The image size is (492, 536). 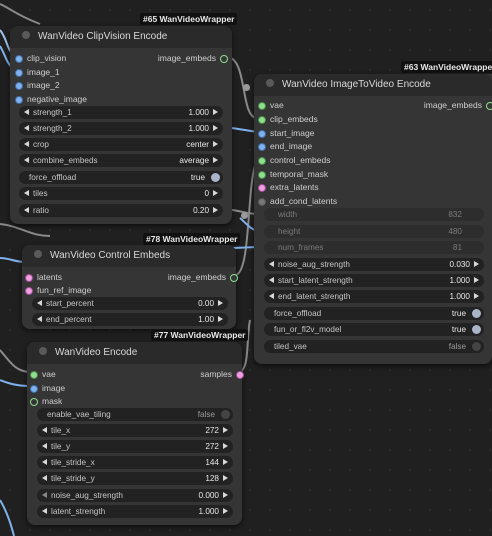 I want to click on input-image-2: image_2, so click(x=37, y=85).